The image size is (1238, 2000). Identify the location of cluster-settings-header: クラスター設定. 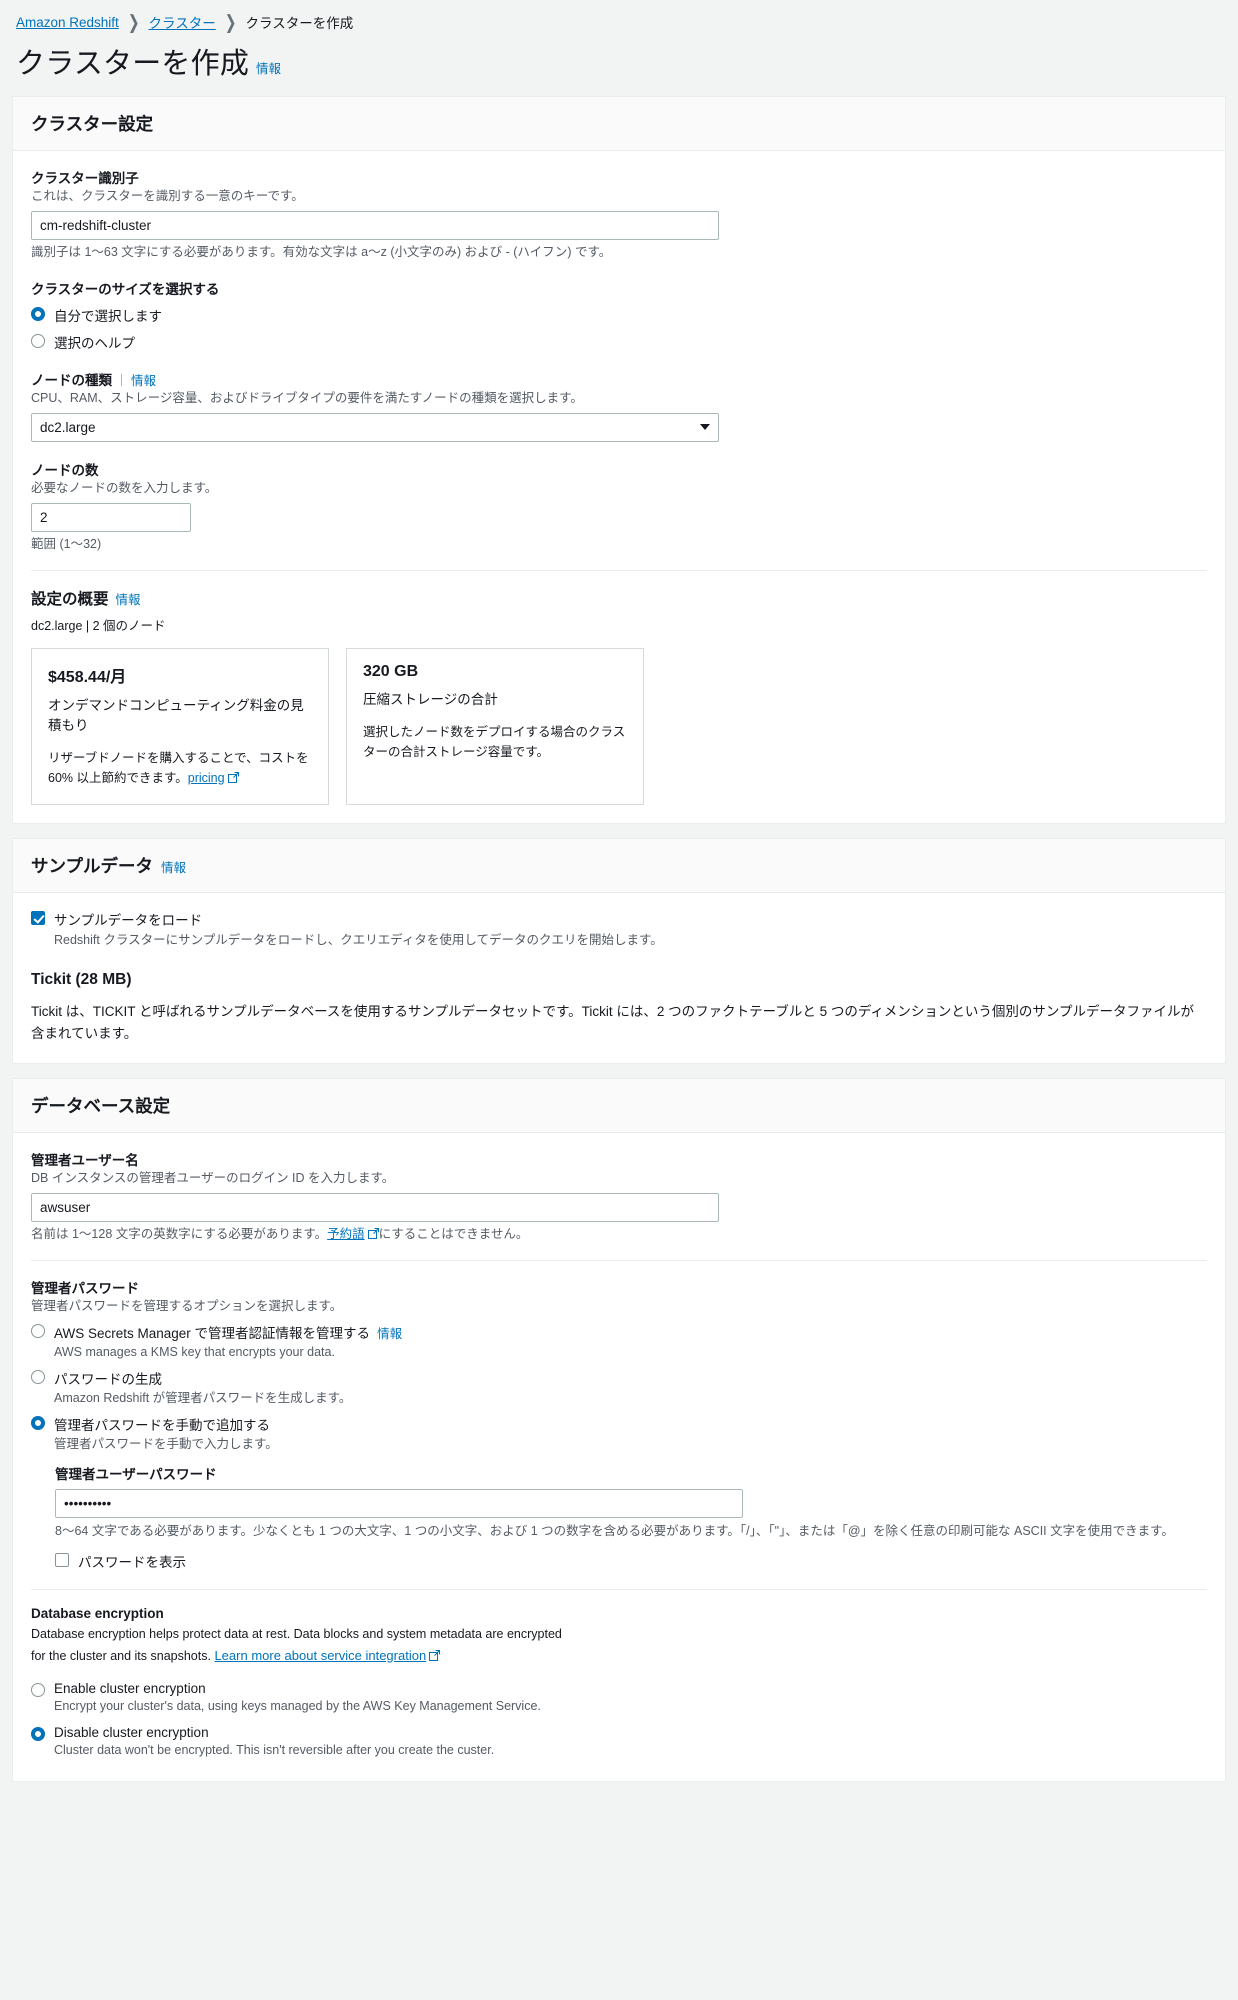
(619, 124).